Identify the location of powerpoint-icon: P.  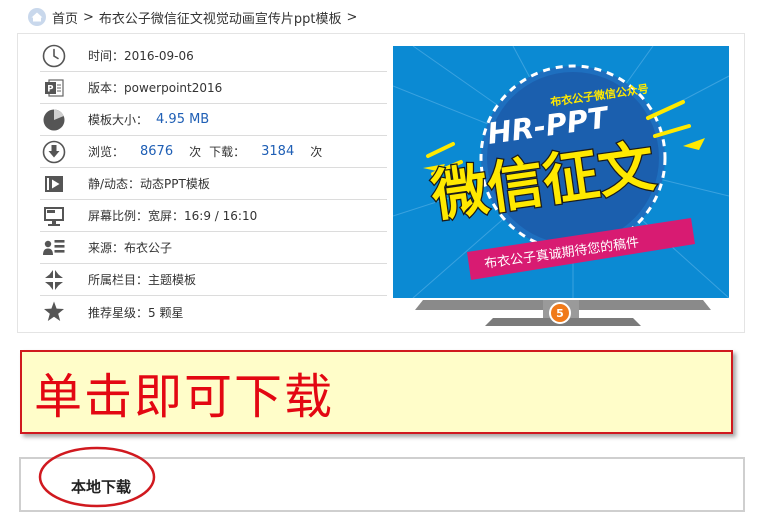
(54, 88).